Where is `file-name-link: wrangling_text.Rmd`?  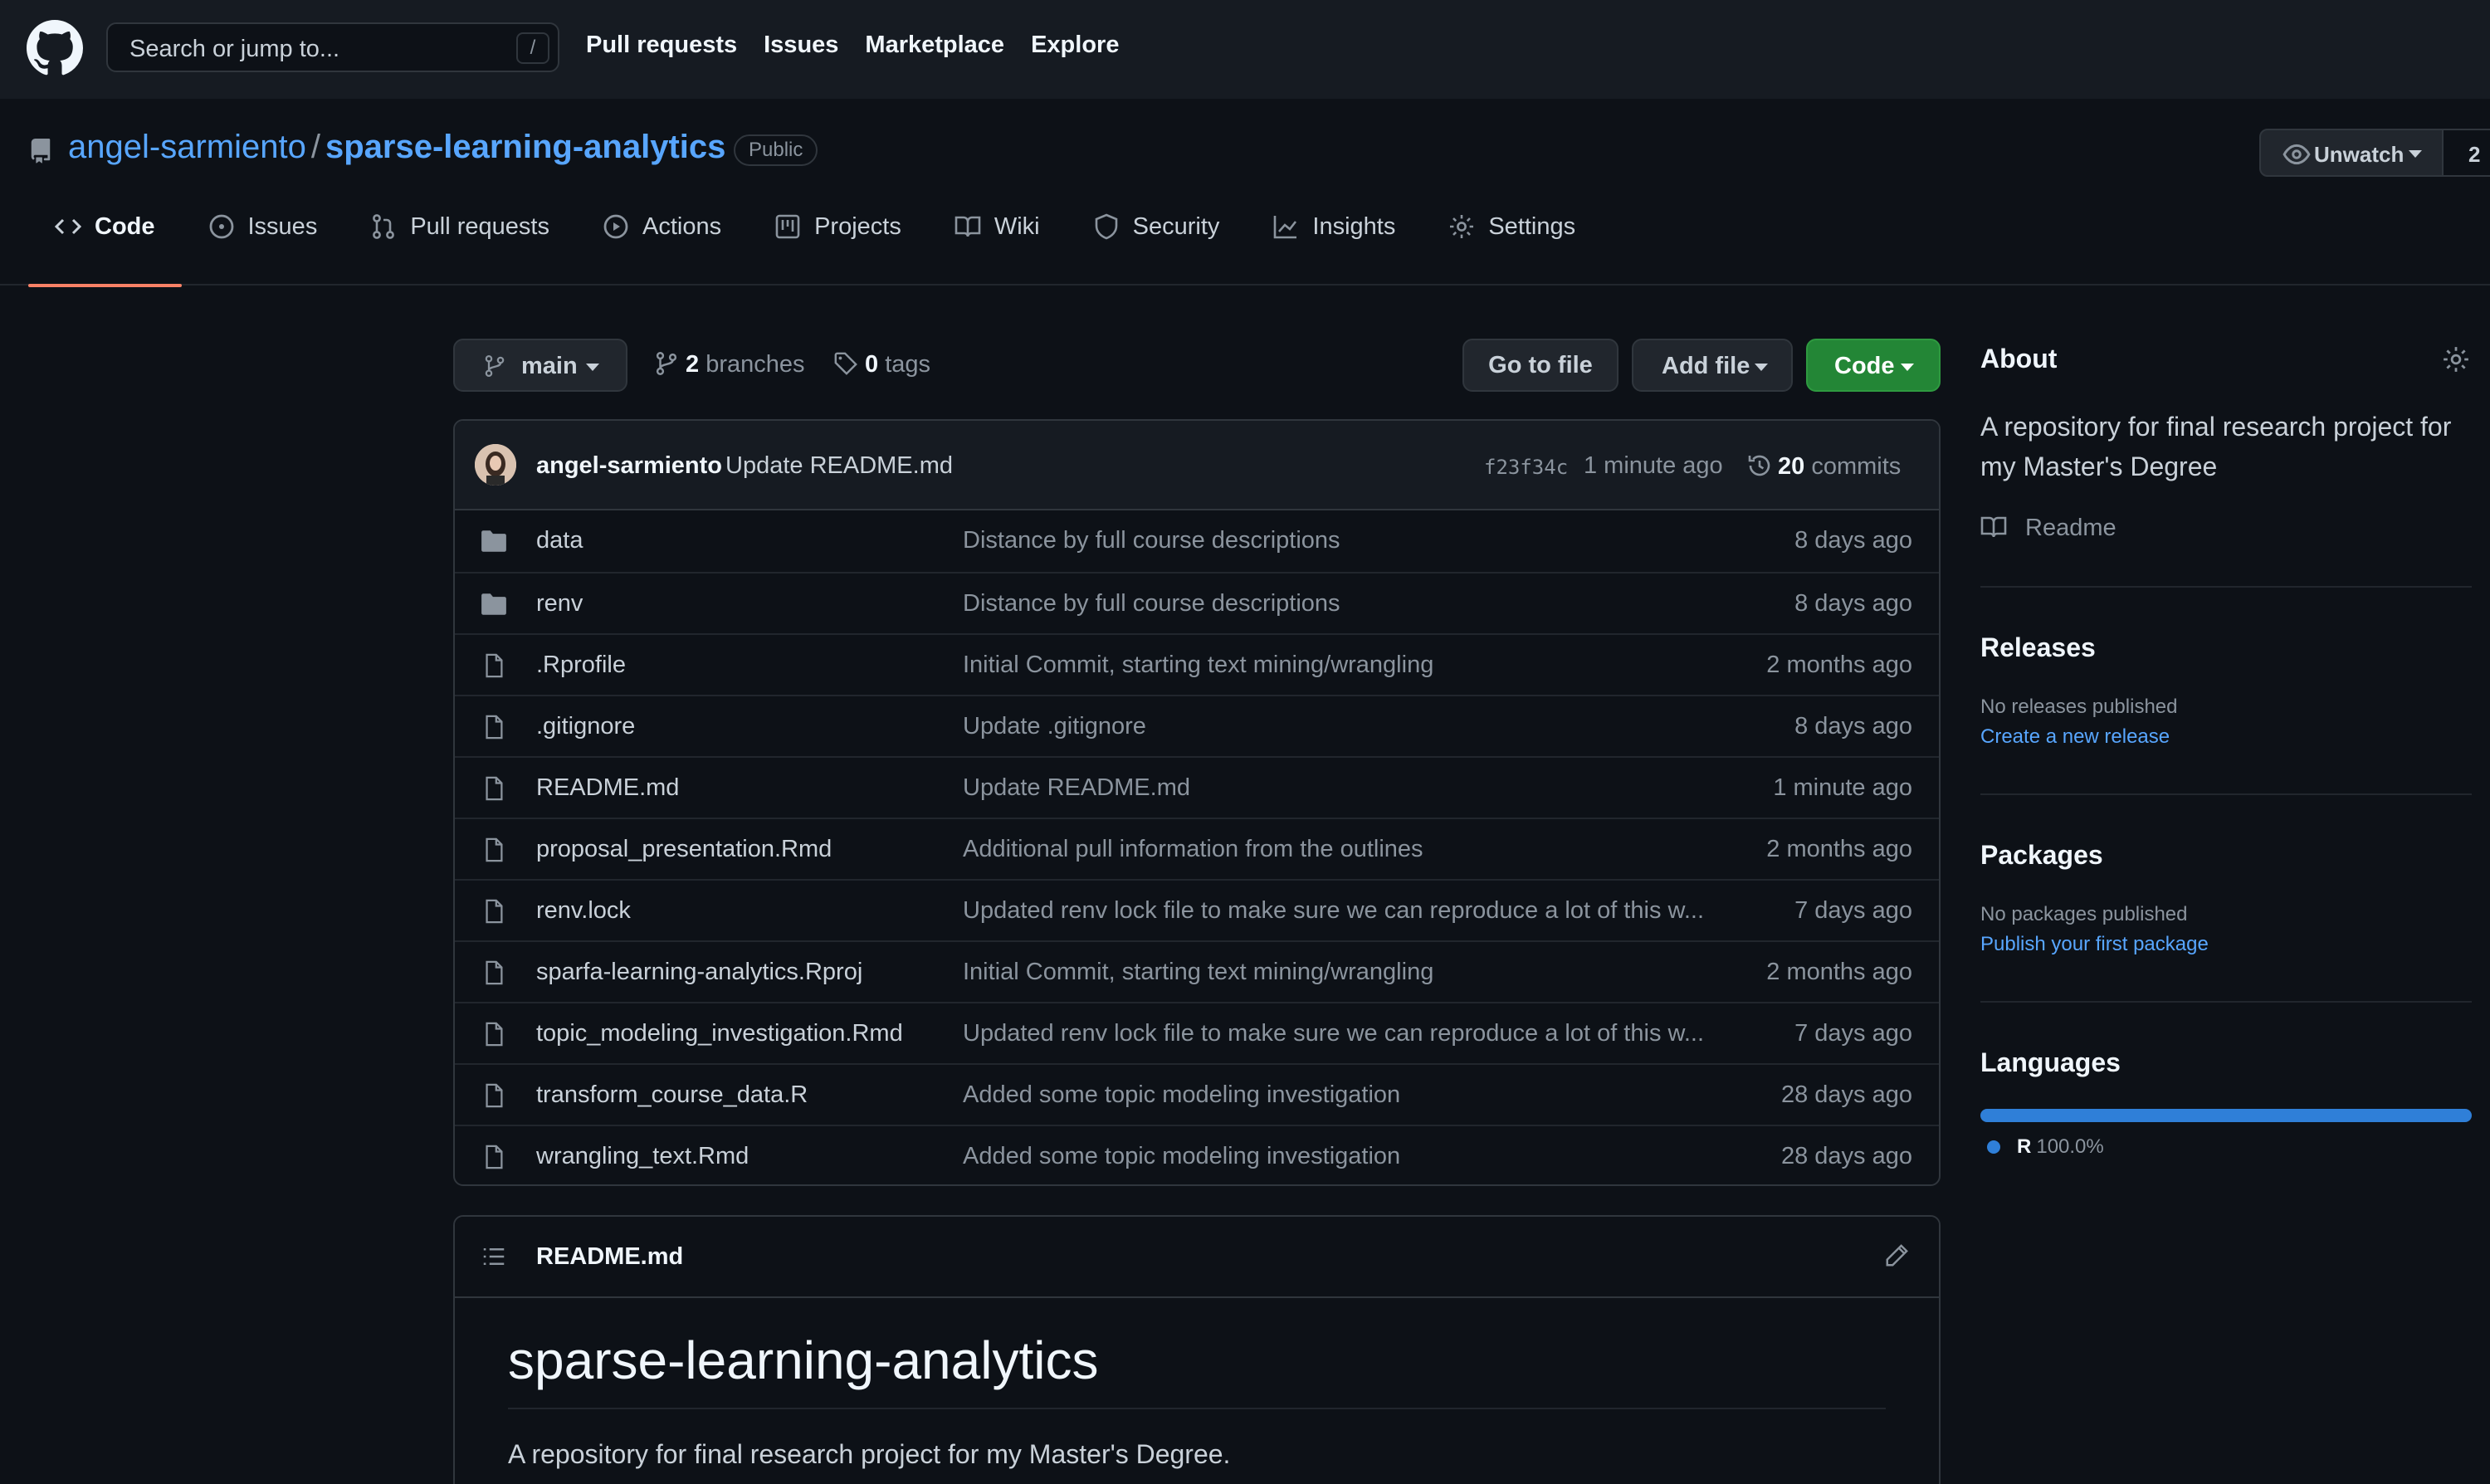 file-name-link: wrangling_text.Rmd is located at coordinates (642, 1156).